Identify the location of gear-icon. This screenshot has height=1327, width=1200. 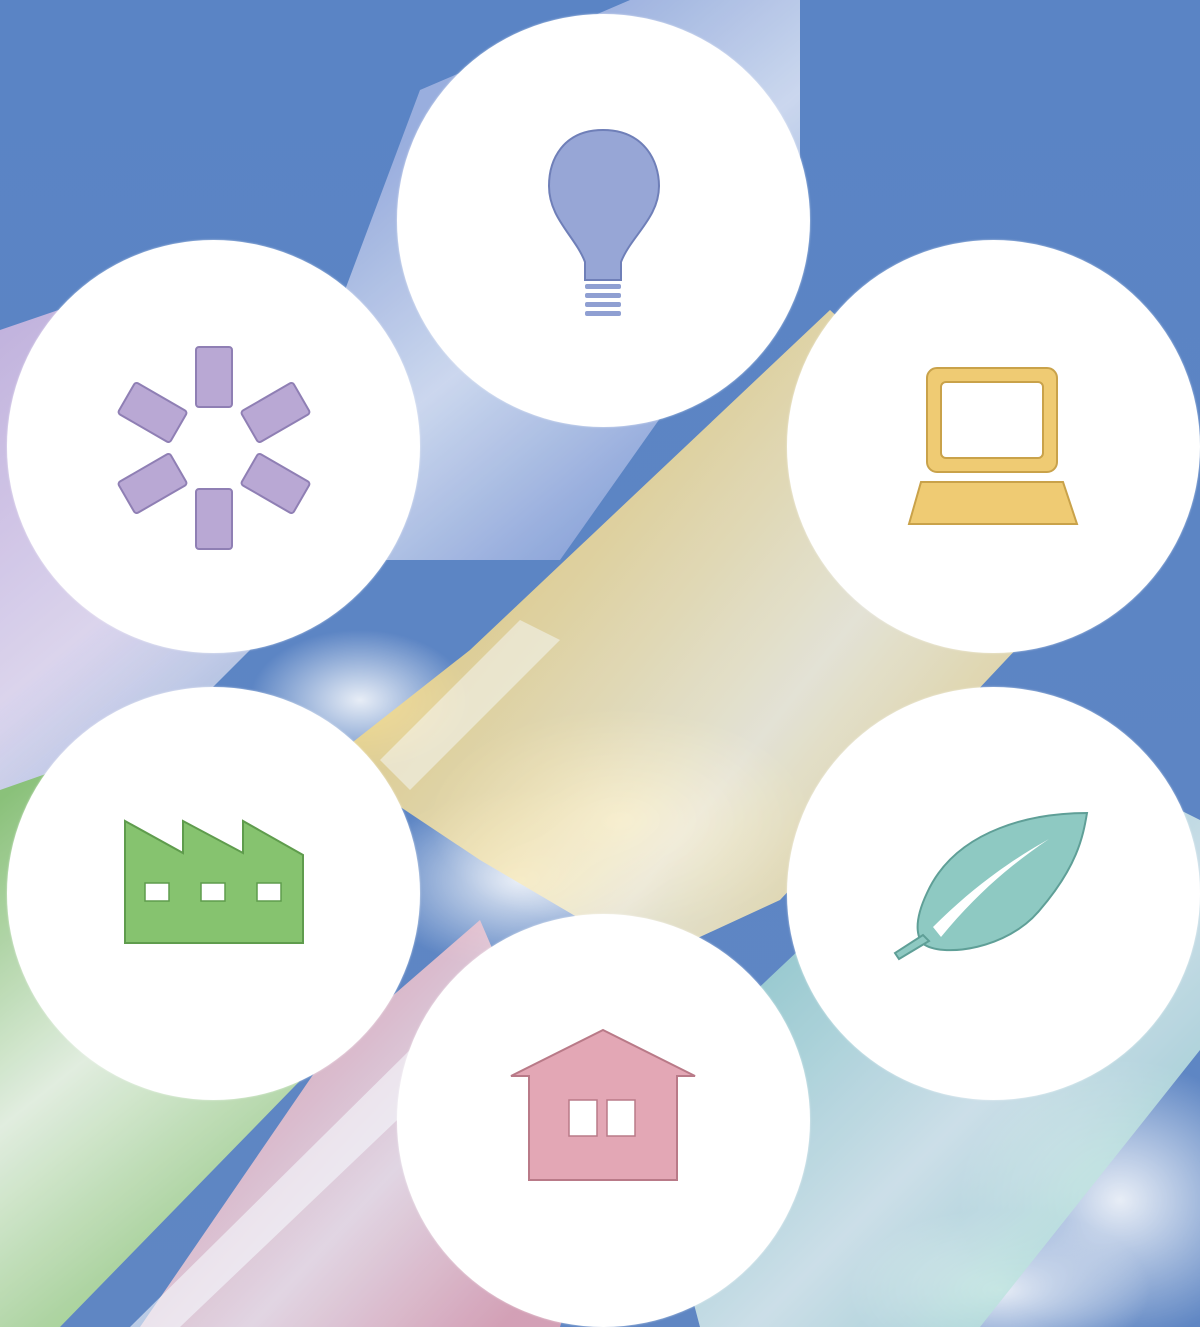
(214, 448).